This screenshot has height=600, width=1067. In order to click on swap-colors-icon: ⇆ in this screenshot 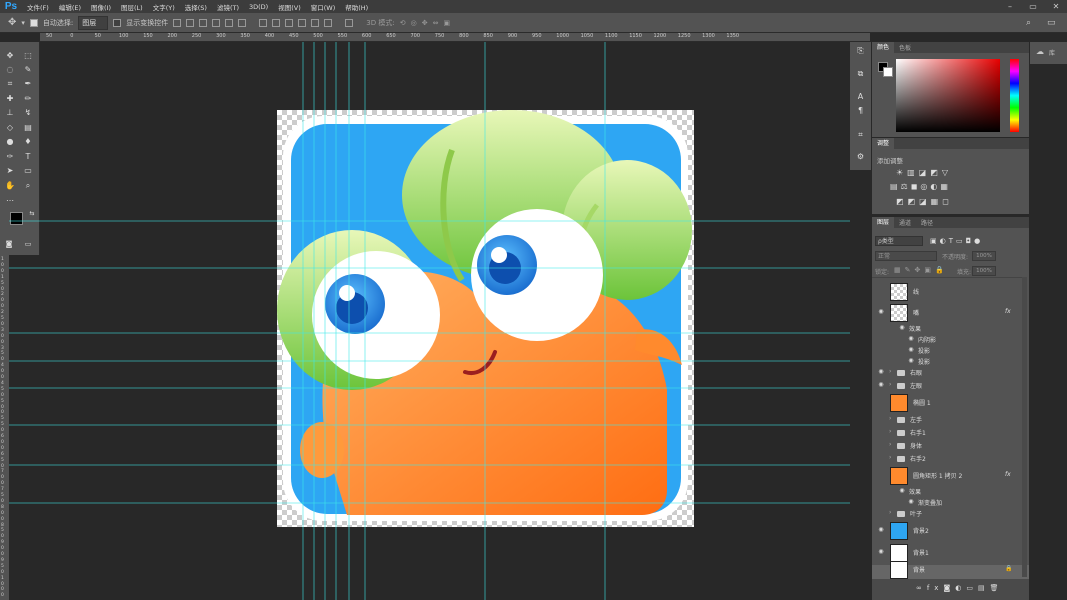, I will do `click(32, 214)`.